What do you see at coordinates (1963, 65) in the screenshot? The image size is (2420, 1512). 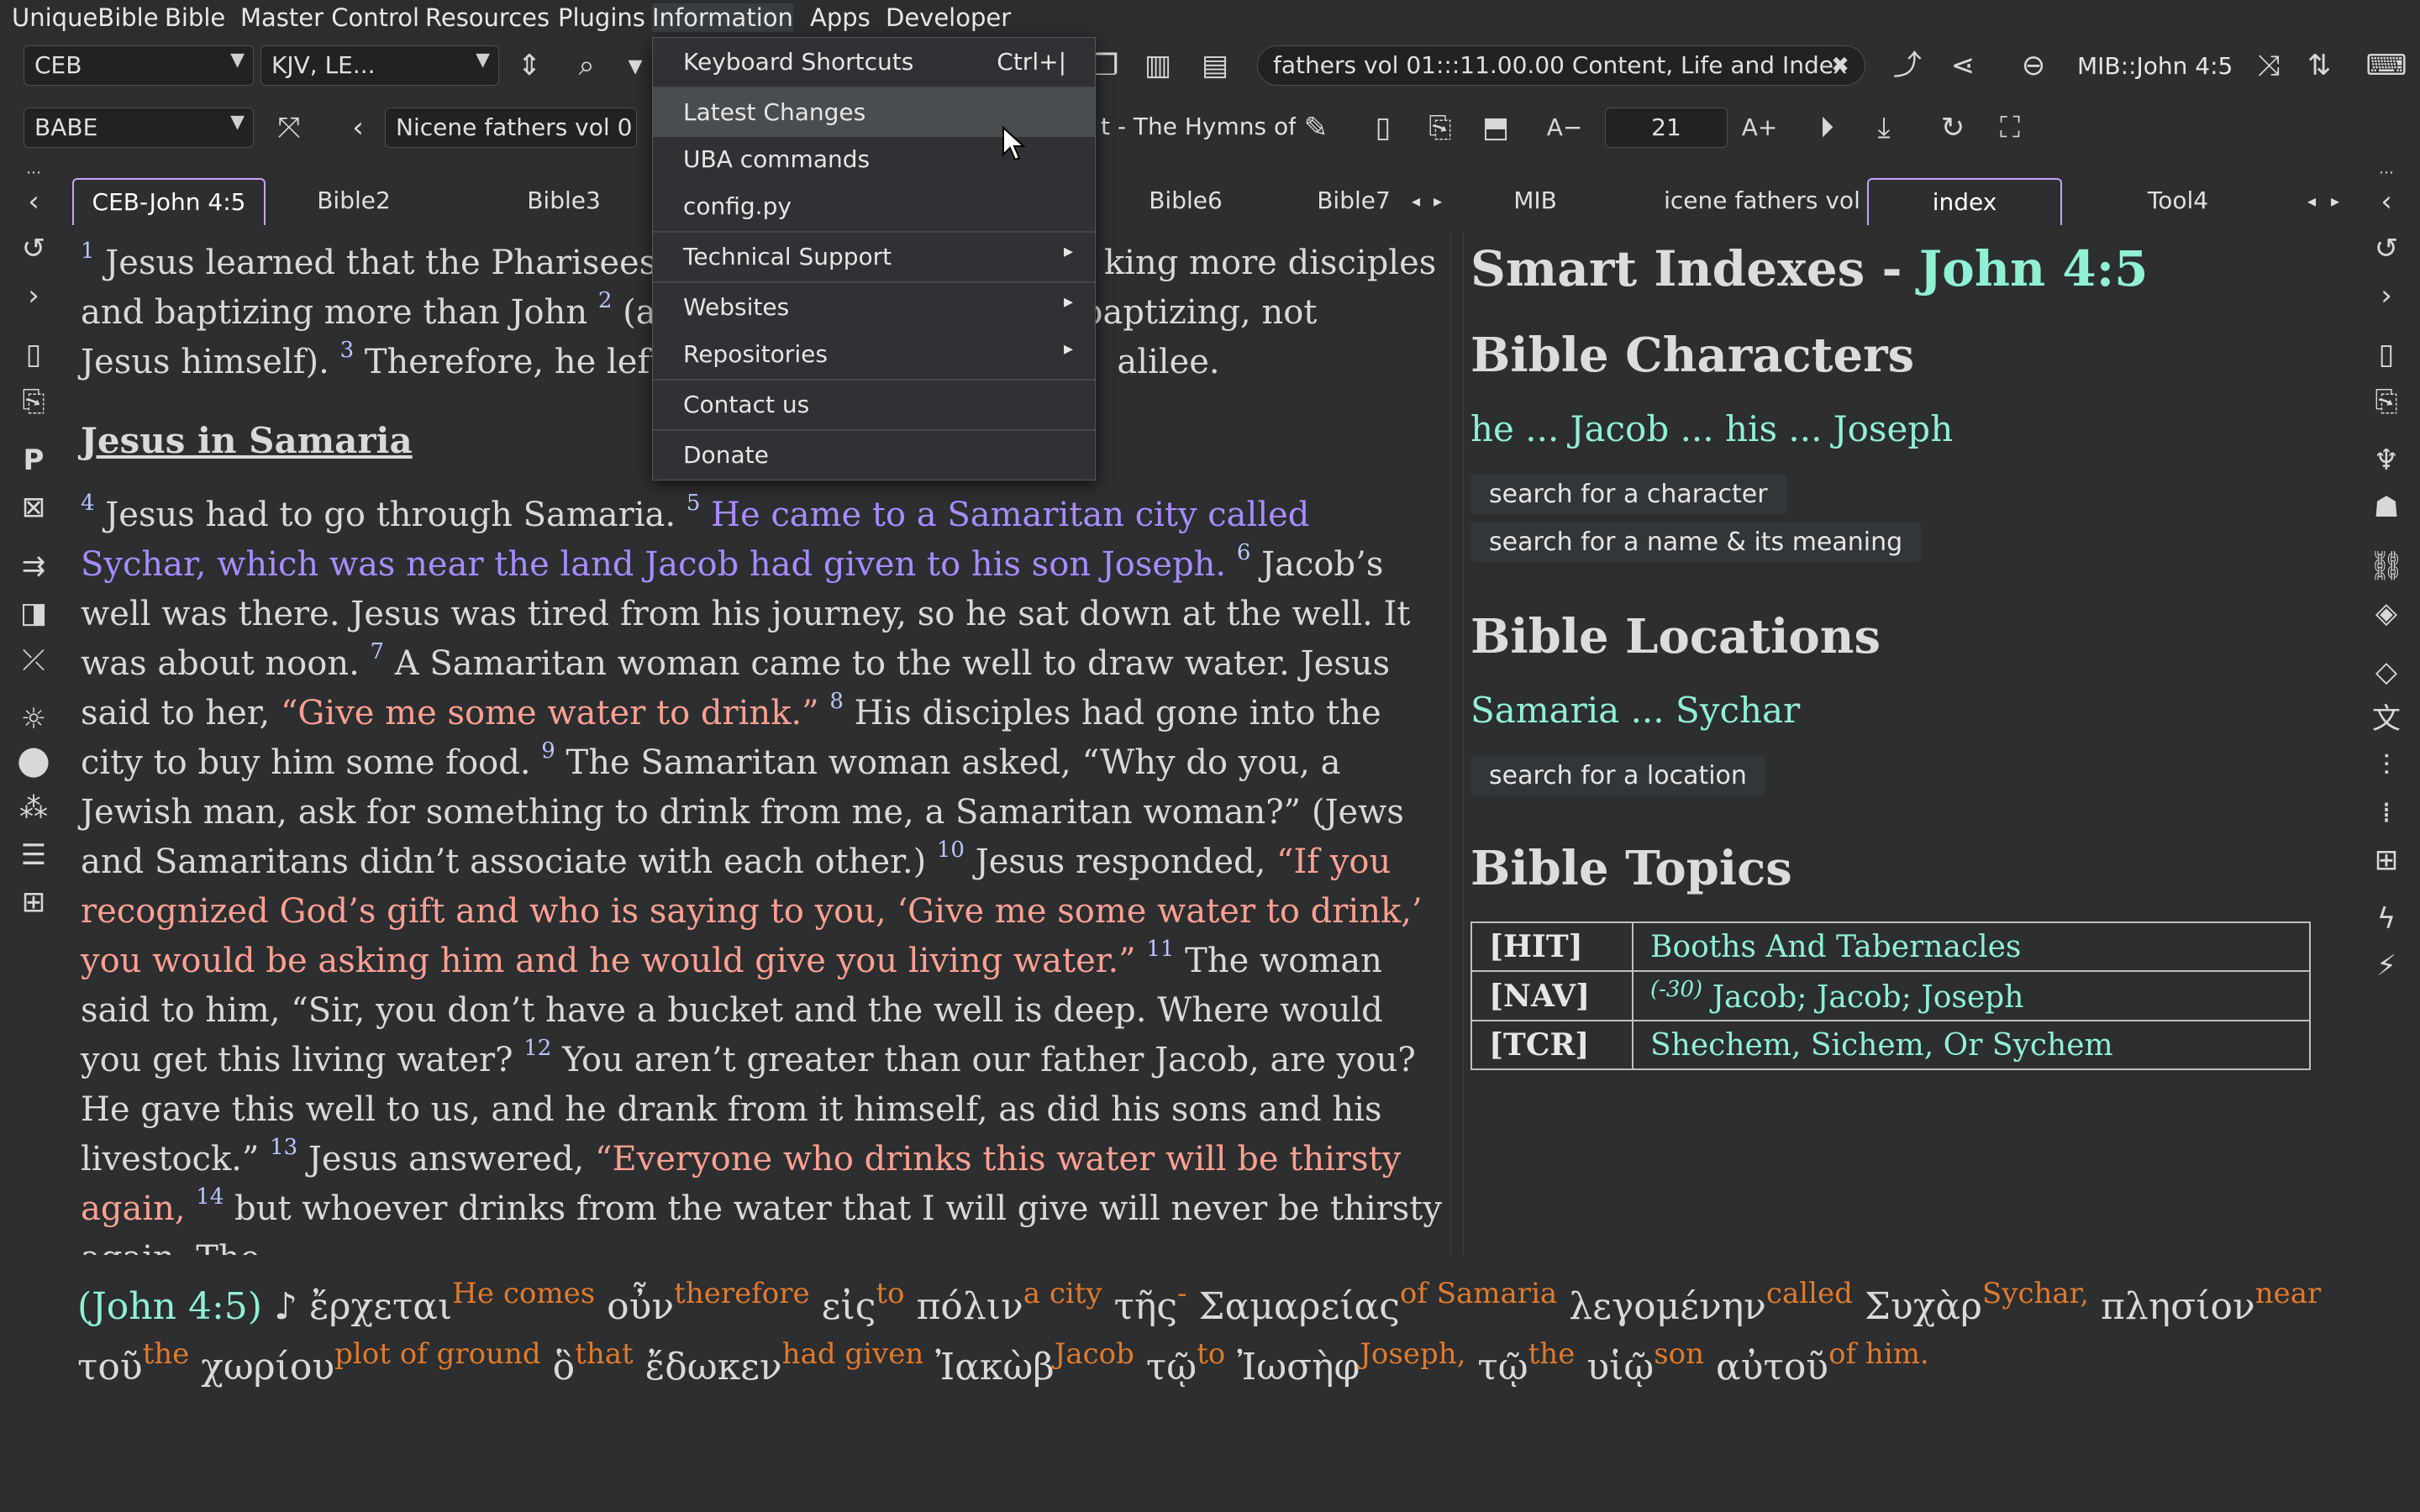 I see `share-icon: ⋖` at bounding box center [1963, 65].